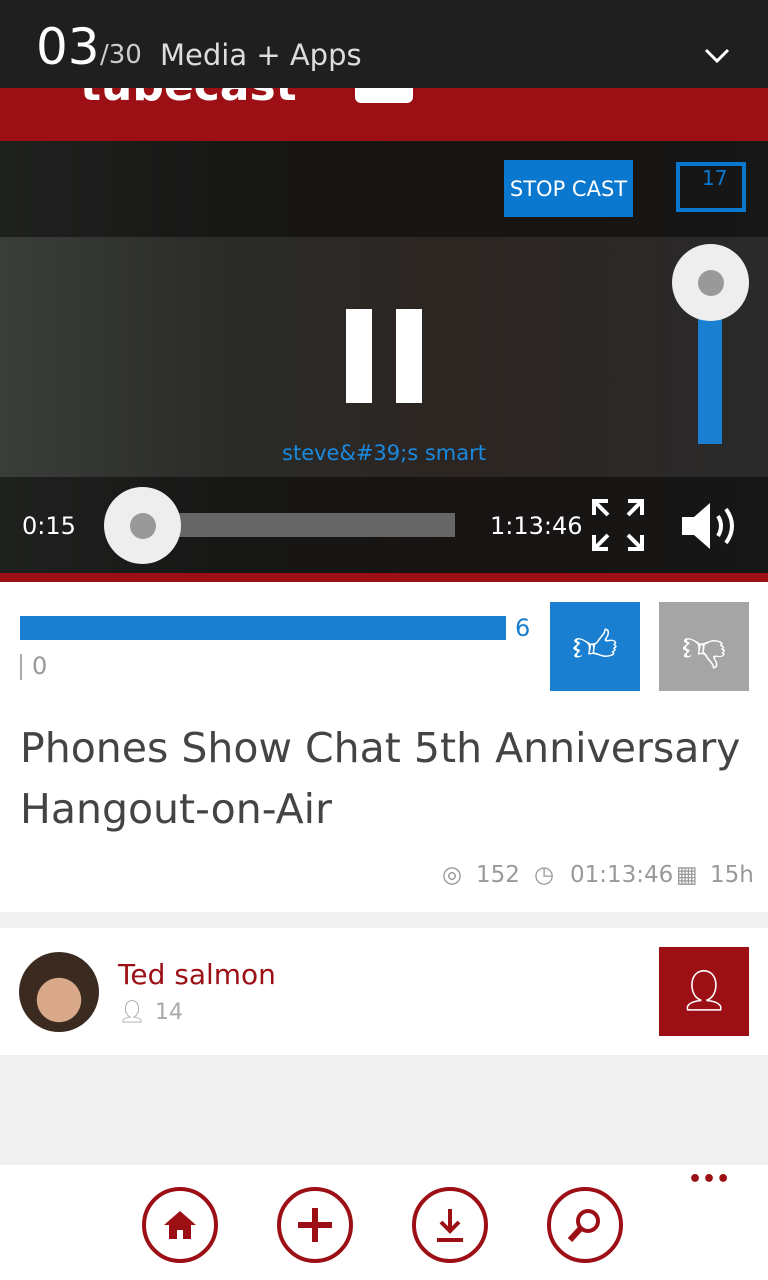  Describe the element at coordinates (709, 1179) in the screenshot. I see `more-button: •••` at that location.